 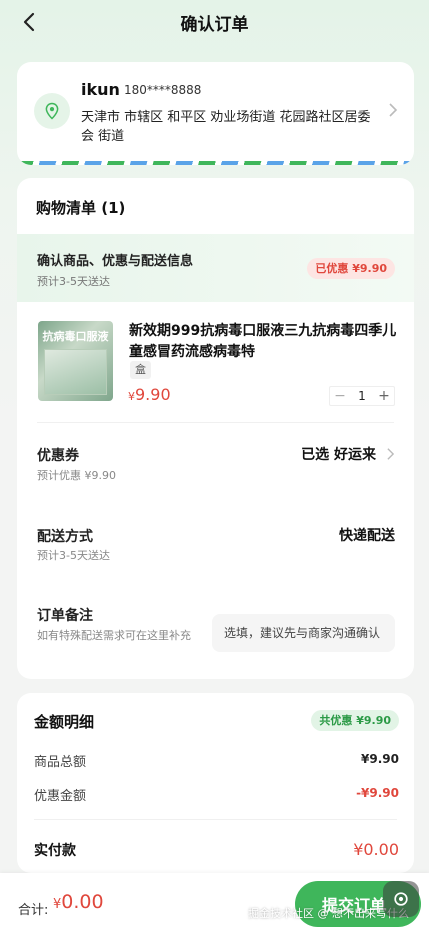 I want to click on goods-total-value: ¥9.90, so click(x=380, y=759).